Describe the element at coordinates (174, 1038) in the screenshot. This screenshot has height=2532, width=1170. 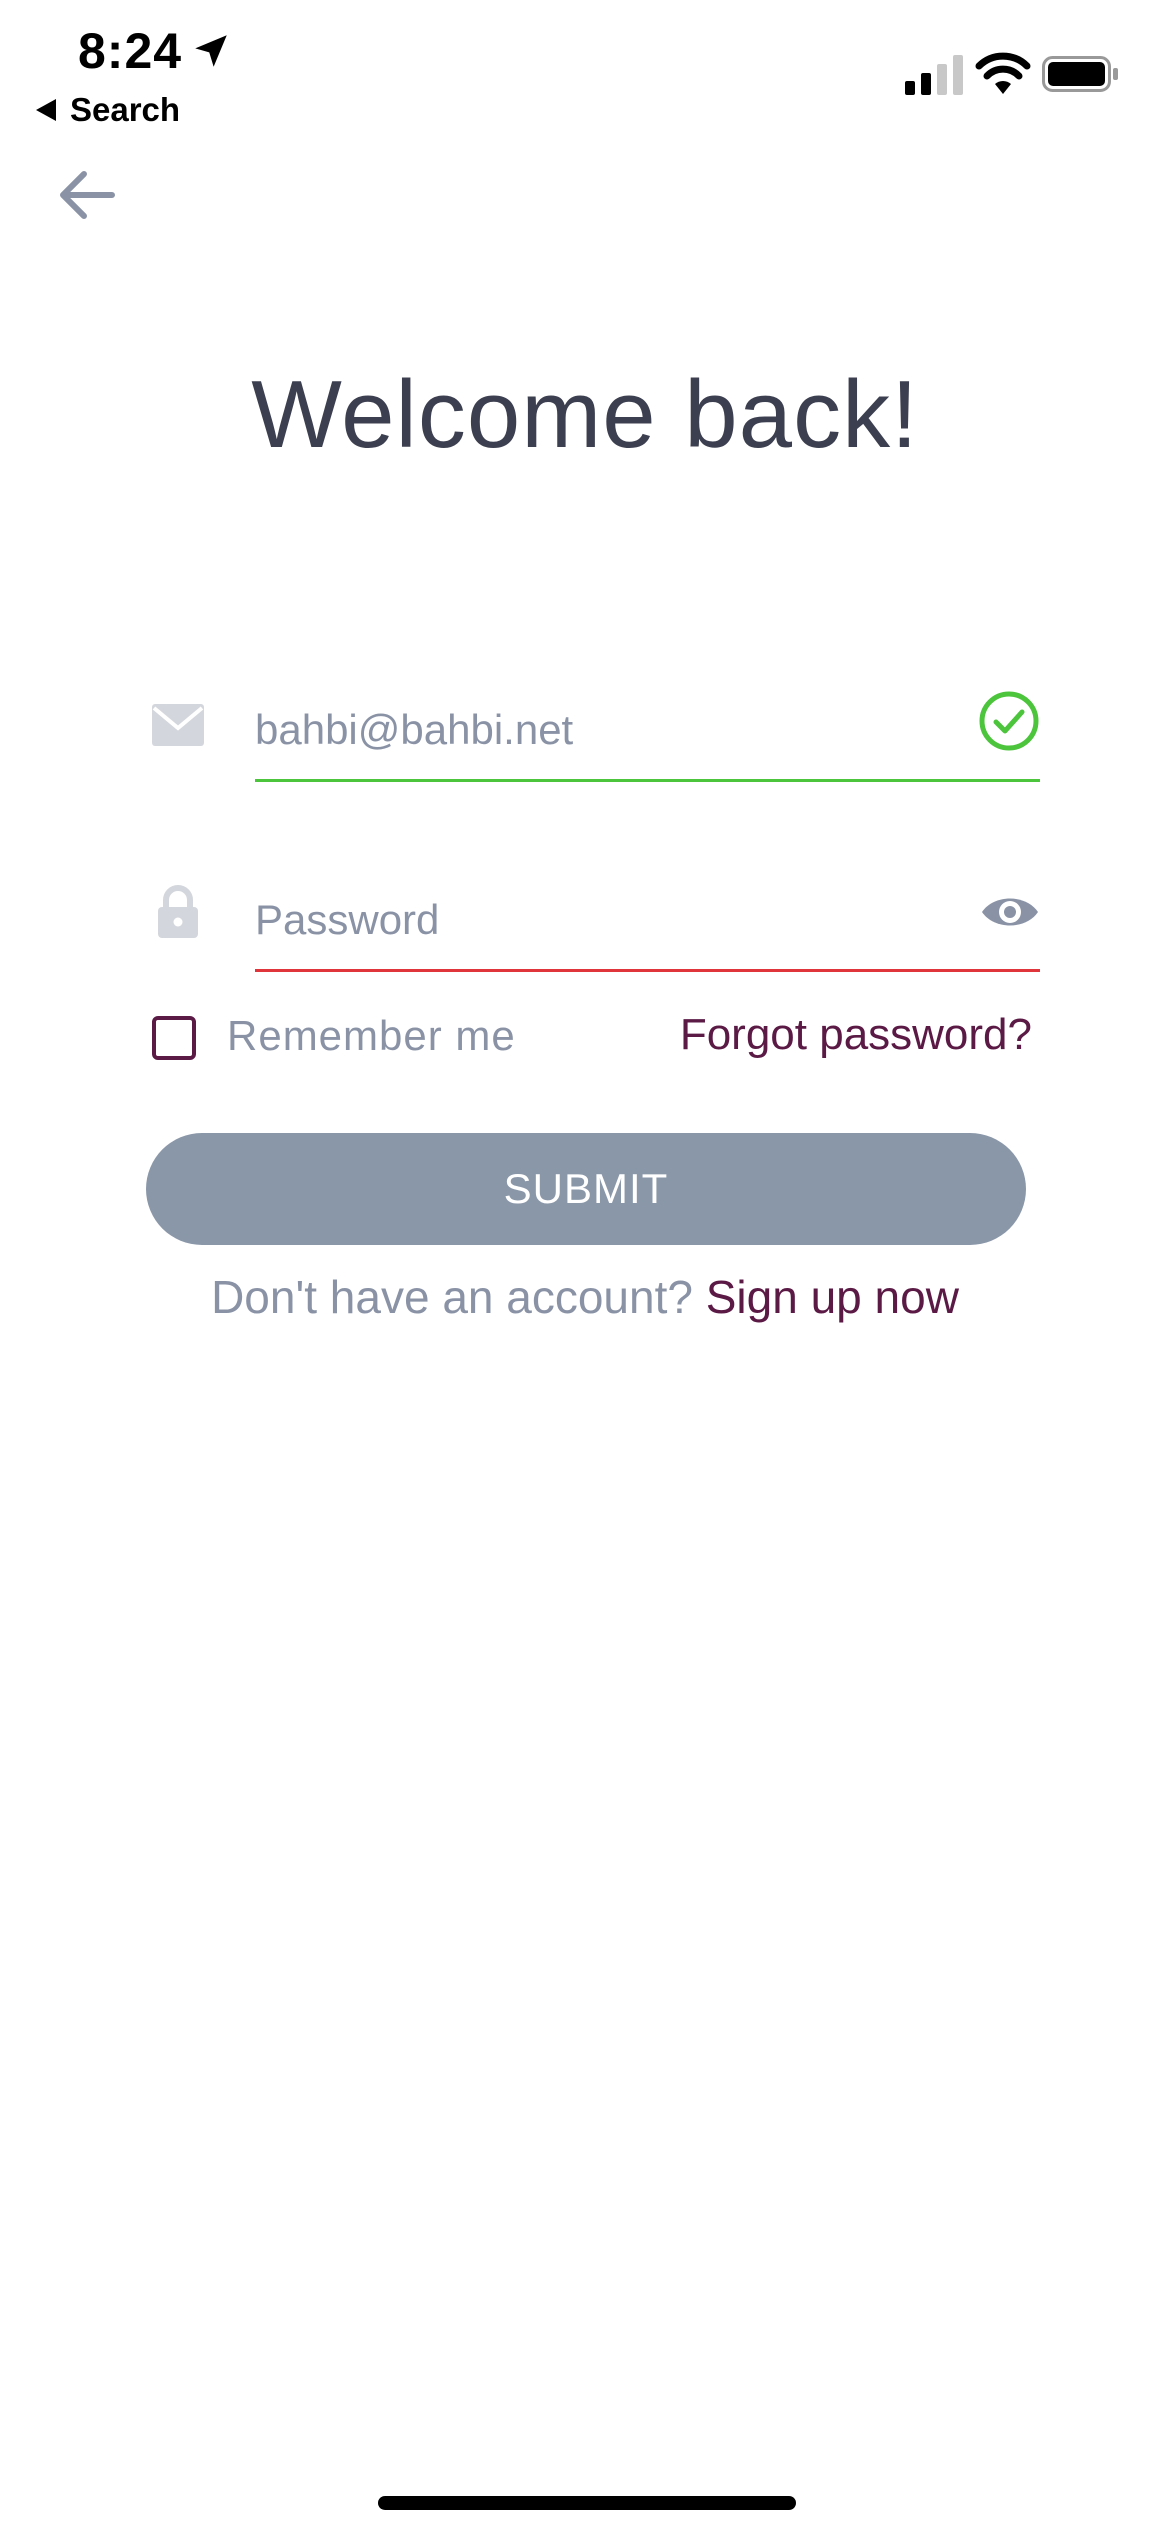
I see `remember-me-checkbox` at that location.